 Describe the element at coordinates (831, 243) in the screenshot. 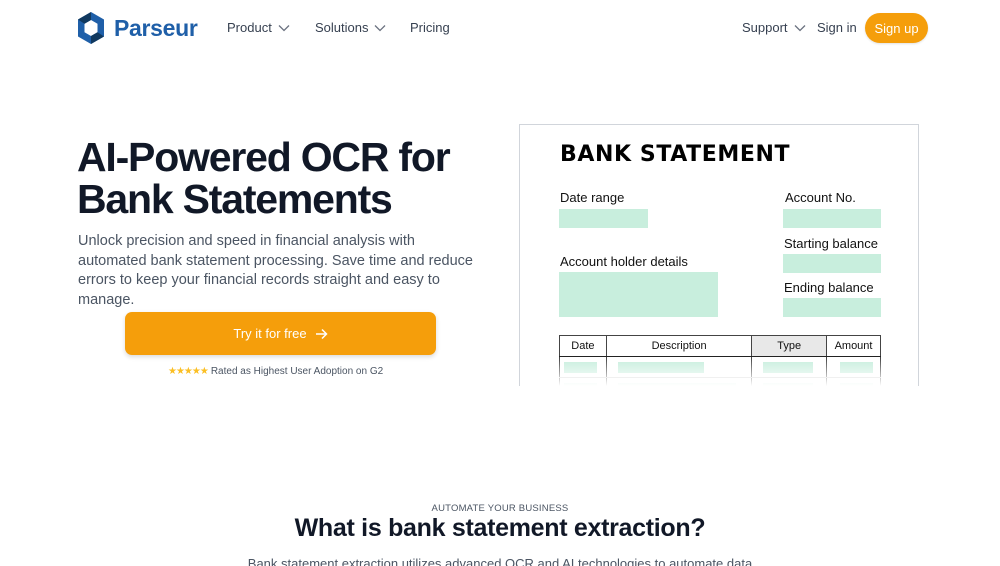

I see `starting-balance-label: Starting balance` at that location.